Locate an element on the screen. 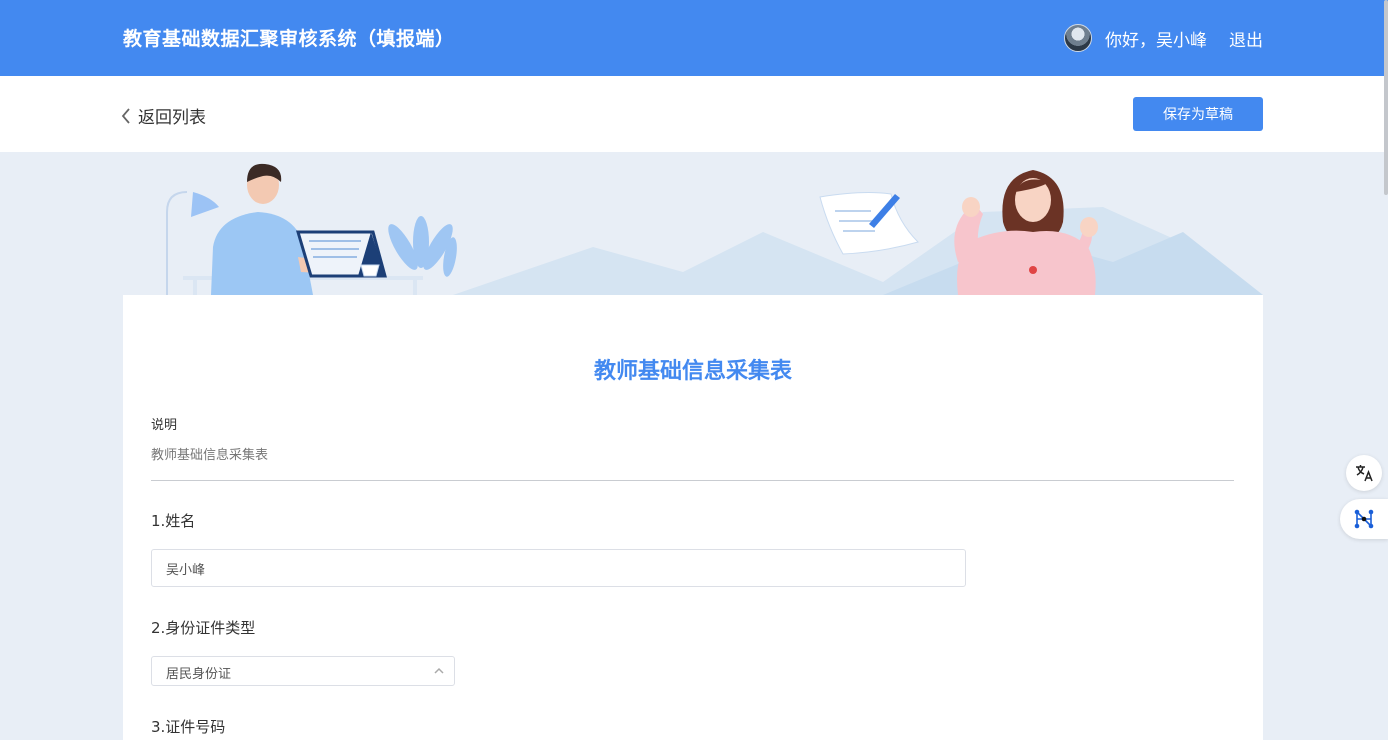 The width and height of the screenshot is (1388, 740). user-area: 你好，吴小峰 退出 is located at coordinates (1163, 38).